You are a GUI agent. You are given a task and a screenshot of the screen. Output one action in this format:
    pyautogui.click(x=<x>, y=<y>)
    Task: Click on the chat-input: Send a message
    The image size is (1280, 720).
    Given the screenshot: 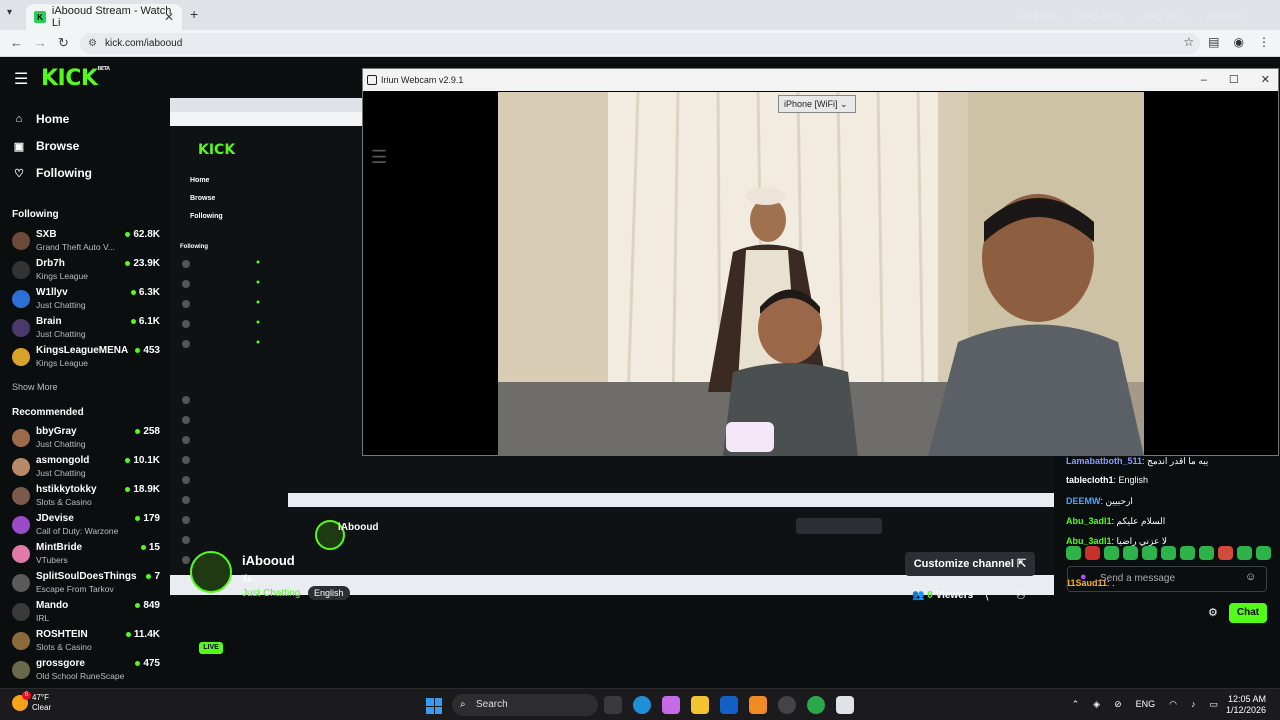 What is the action you would take?
    pyautogui.click(x=1167, y=579)
    